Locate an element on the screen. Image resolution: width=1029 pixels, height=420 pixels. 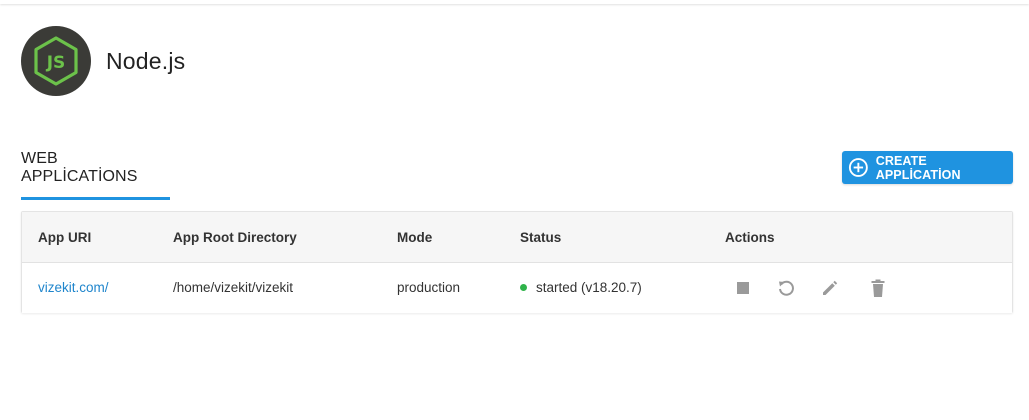
app-uri-link: vizekit.com/ is located at coordinates (73, 287).